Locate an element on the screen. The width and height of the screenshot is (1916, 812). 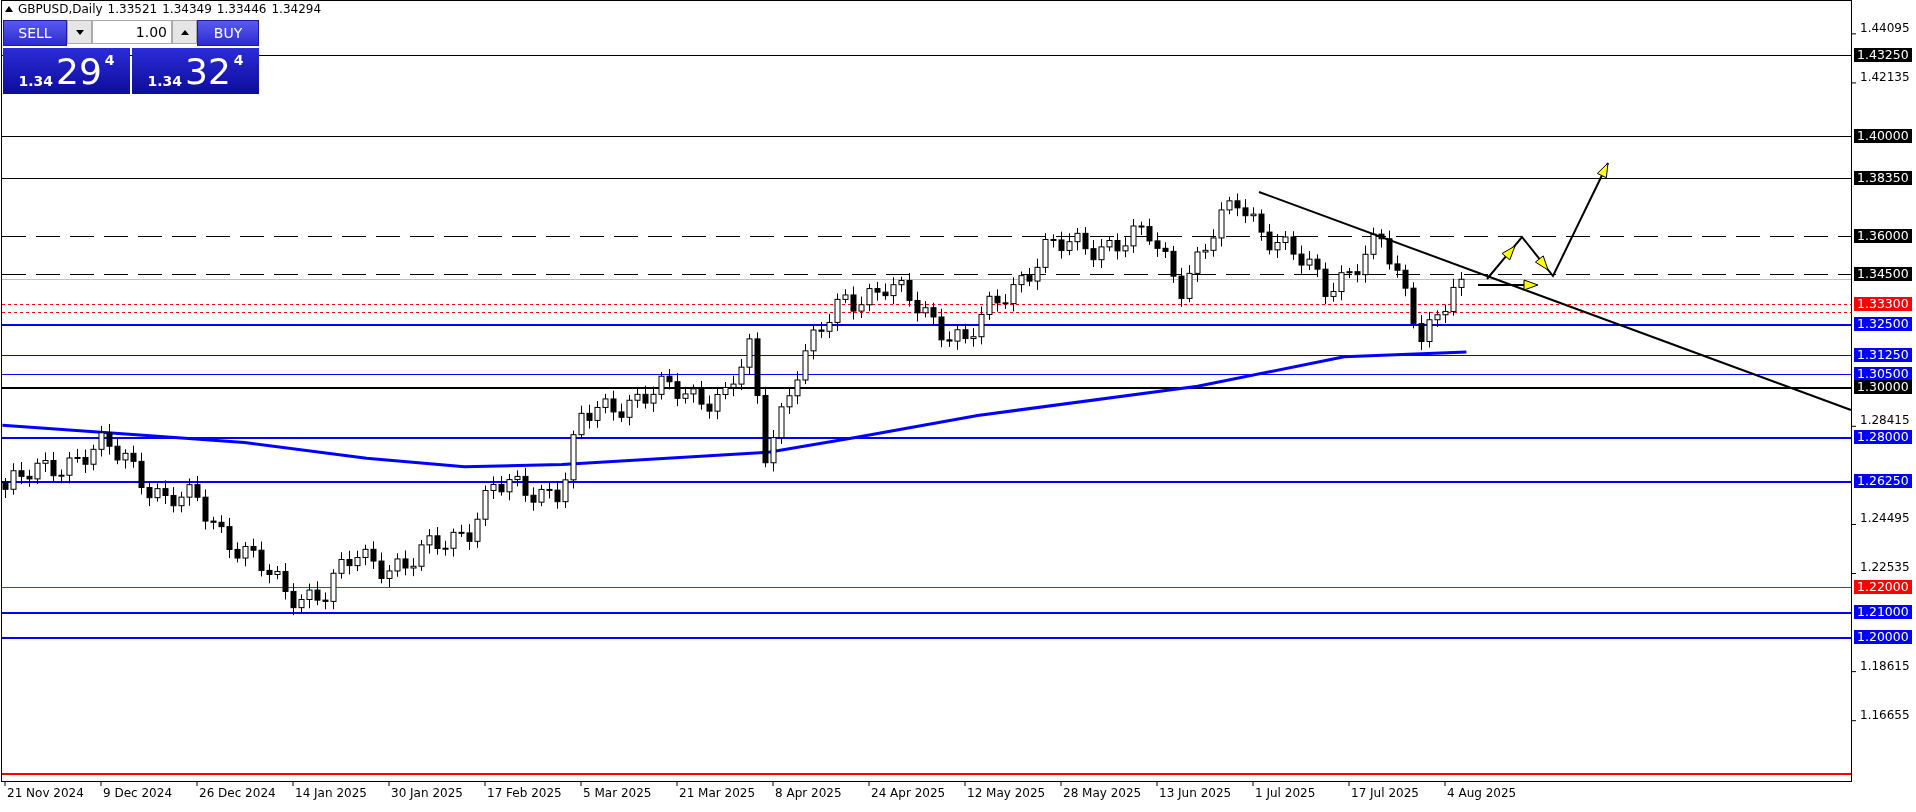
date-label: 12 May 2025 is located at coordinates (1006, 793).